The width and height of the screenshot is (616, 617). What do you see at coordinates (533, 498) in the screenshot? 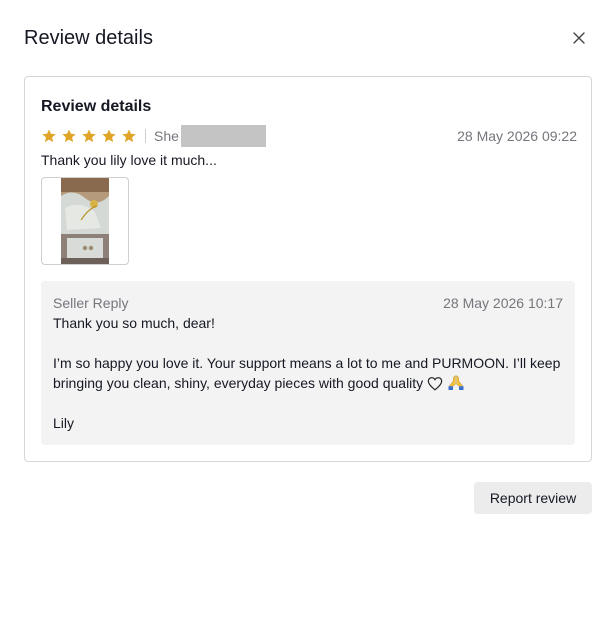
I see `report-review-button: Report review` at bounding box center [533, 498].